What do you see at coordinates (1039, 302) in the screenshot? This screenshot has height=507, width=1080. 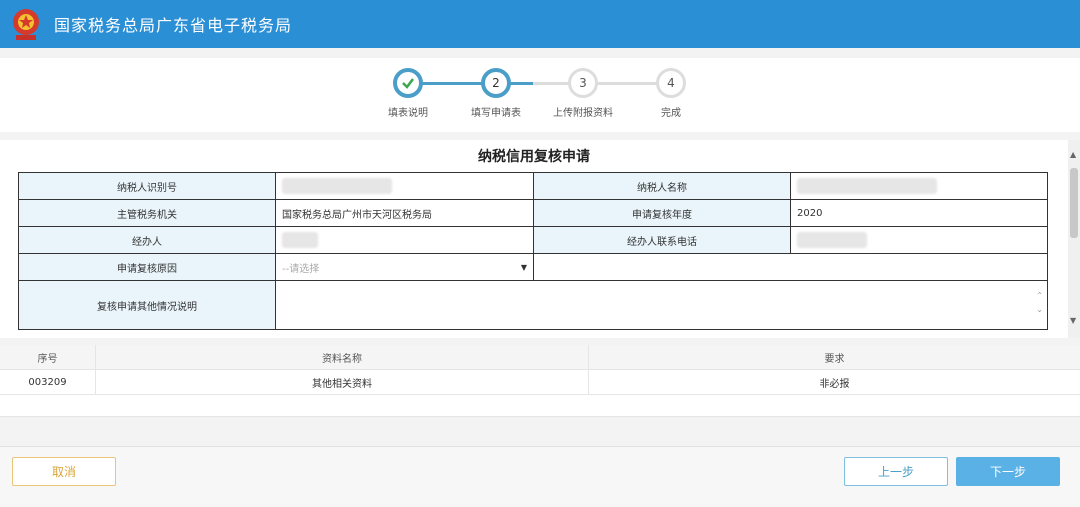 I see `textarea-scroll-icon: ⌃ ⌄` at bounding box center [1039, 302].